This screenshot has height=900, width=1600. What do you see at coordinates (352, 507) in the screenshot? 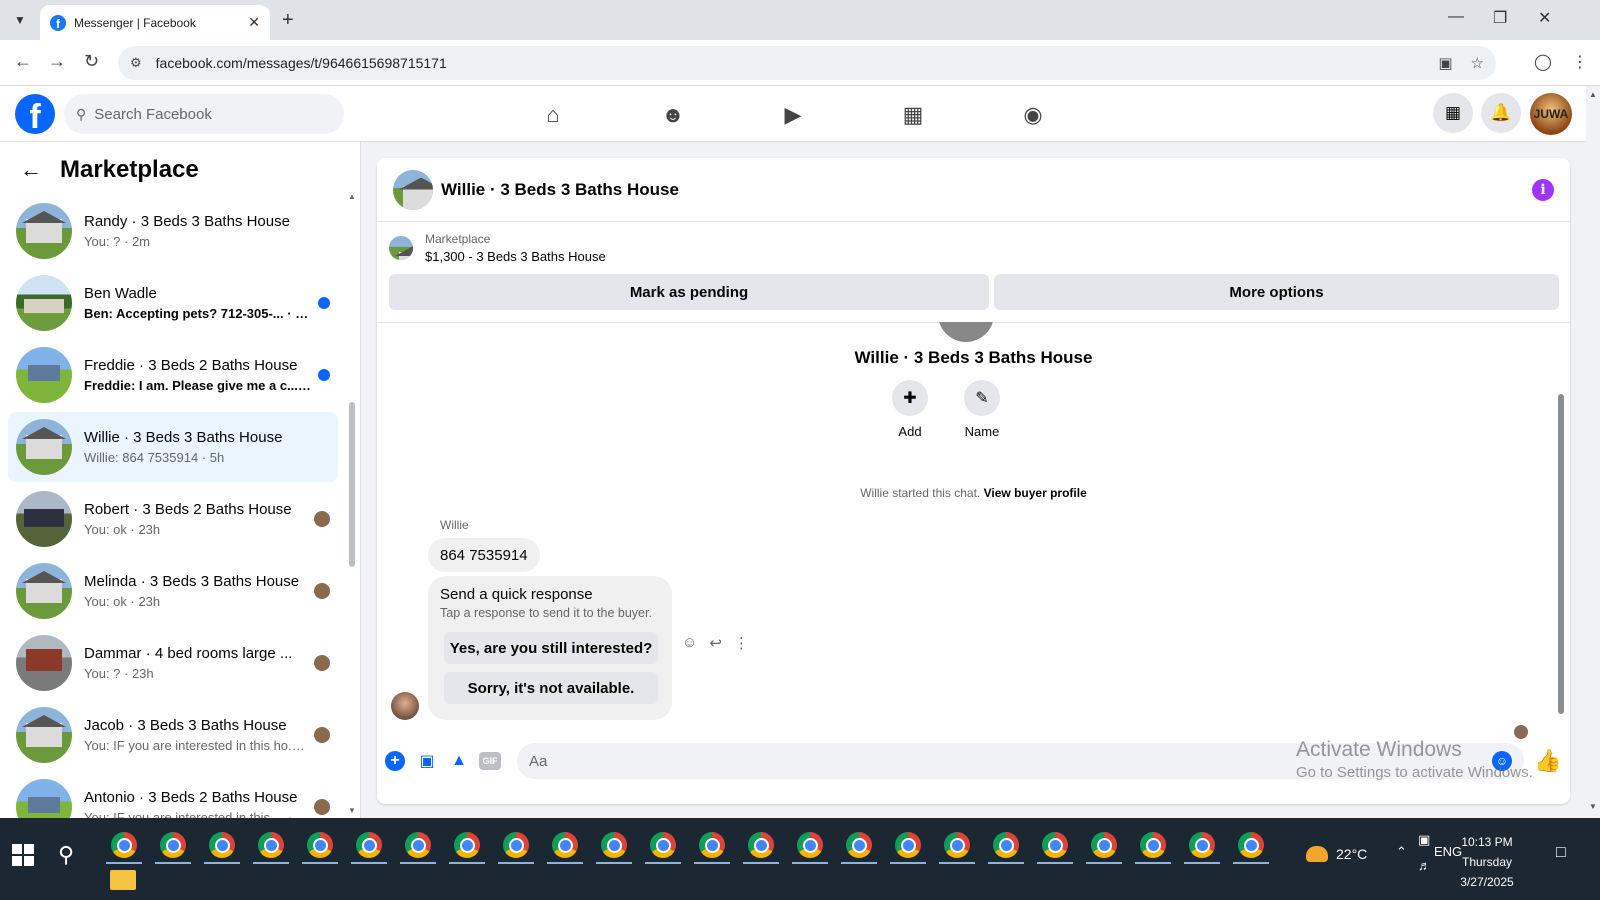
I see `sidebar-scrollbar` at bounding box center [352, 507].